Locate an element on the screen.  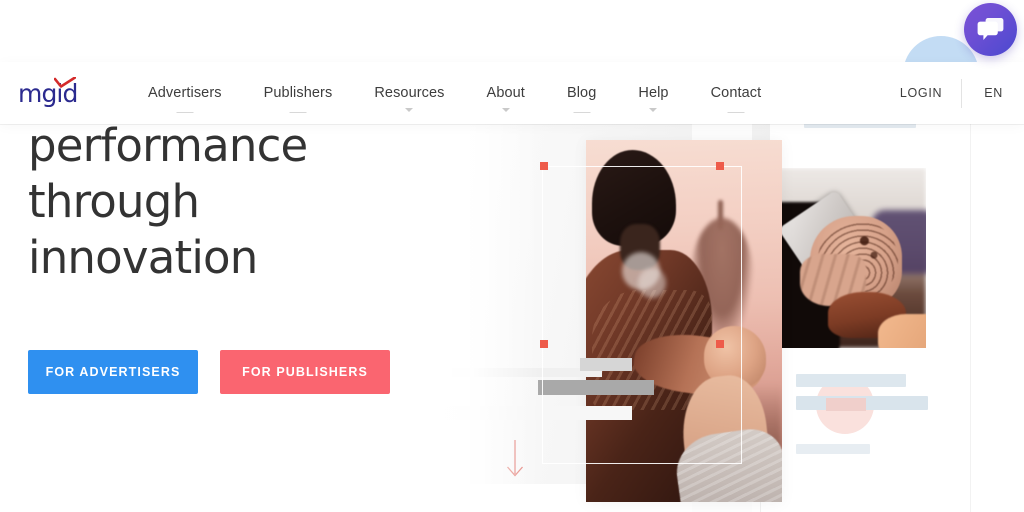
nav-item-contact: Contact is located at coordinates (736, 97).